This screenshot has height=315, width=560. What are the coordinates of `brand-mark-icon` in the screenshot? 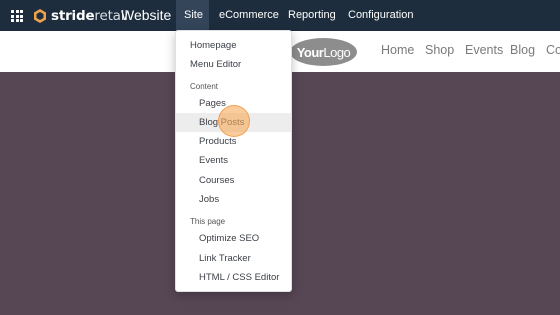 It's located at (40, 16).